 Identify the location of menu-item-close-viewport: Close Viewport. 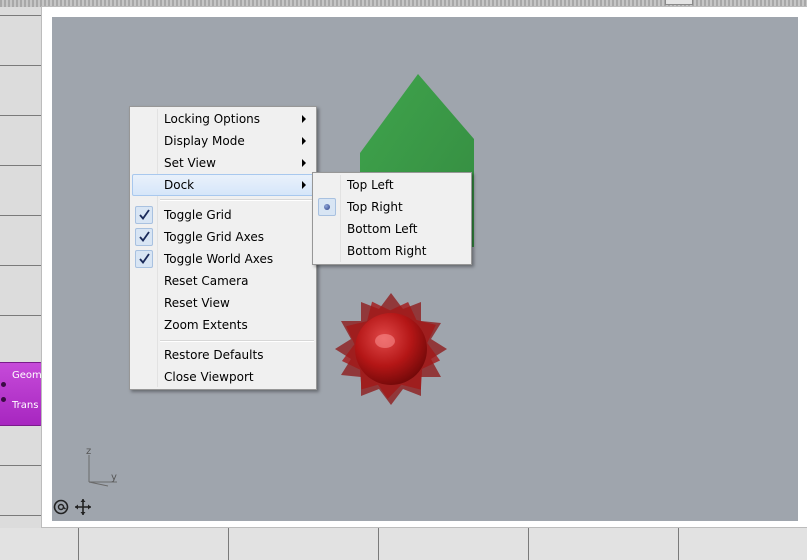
(223, 377).